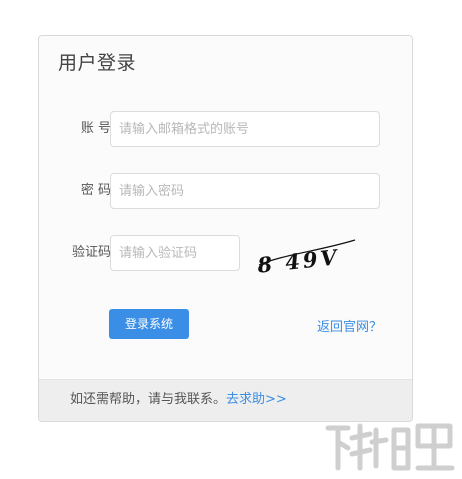 The height and width of the screenshot is (479, 462). What do you see at coordinates (148, 399) in the screenshot?
I see `help-text: 如还需帮助，请与我联系。` at bounding box center [148, 399].